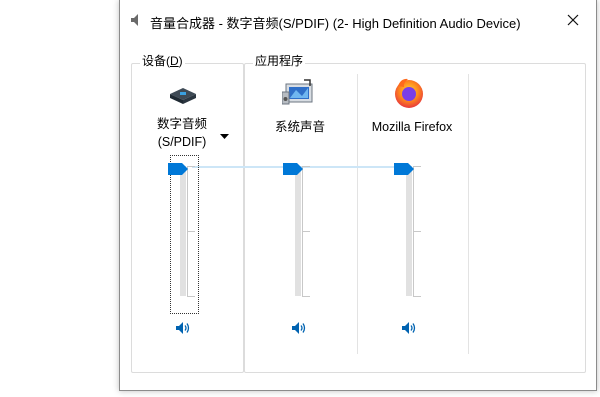  I want to click on system-sounds-icon, so click(298, 95).